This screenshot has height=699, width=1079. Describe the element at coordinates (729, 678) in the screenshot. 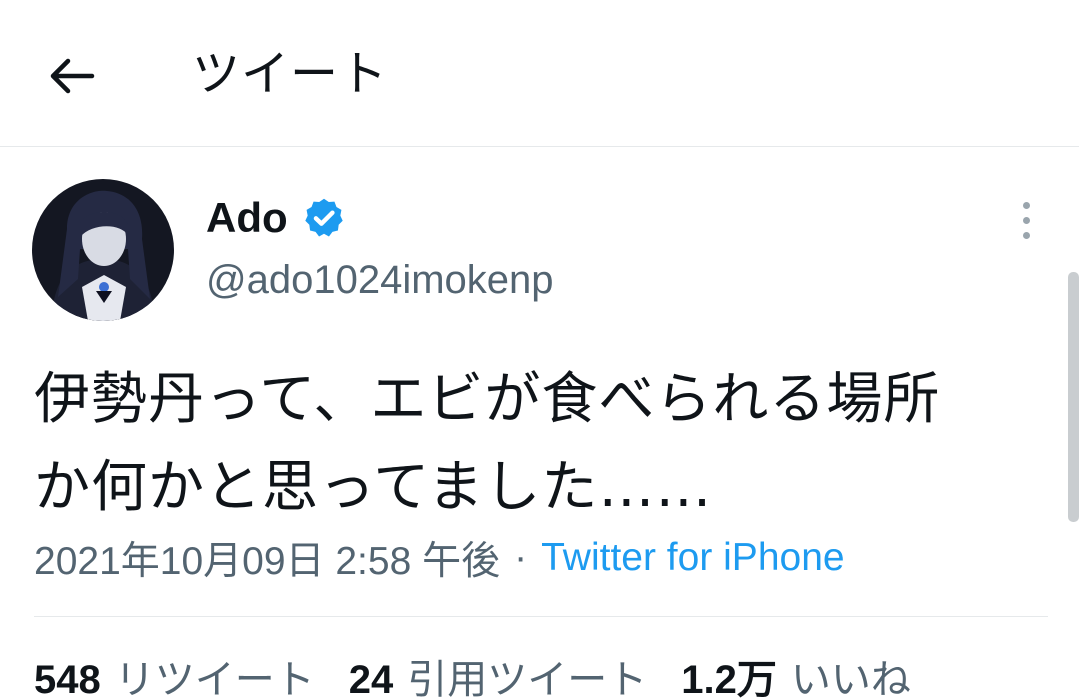

I see `likes-count: 1.2万` at that location.